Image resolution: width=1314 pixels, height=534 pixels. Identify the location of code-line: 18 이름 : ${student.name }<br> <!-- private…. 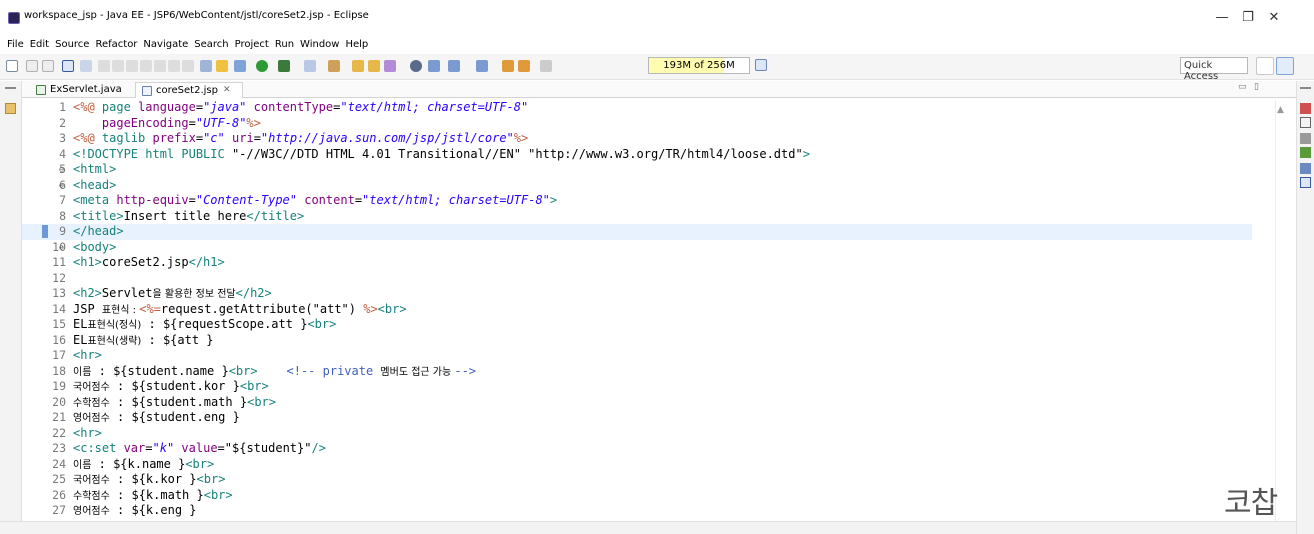
(637, 372).